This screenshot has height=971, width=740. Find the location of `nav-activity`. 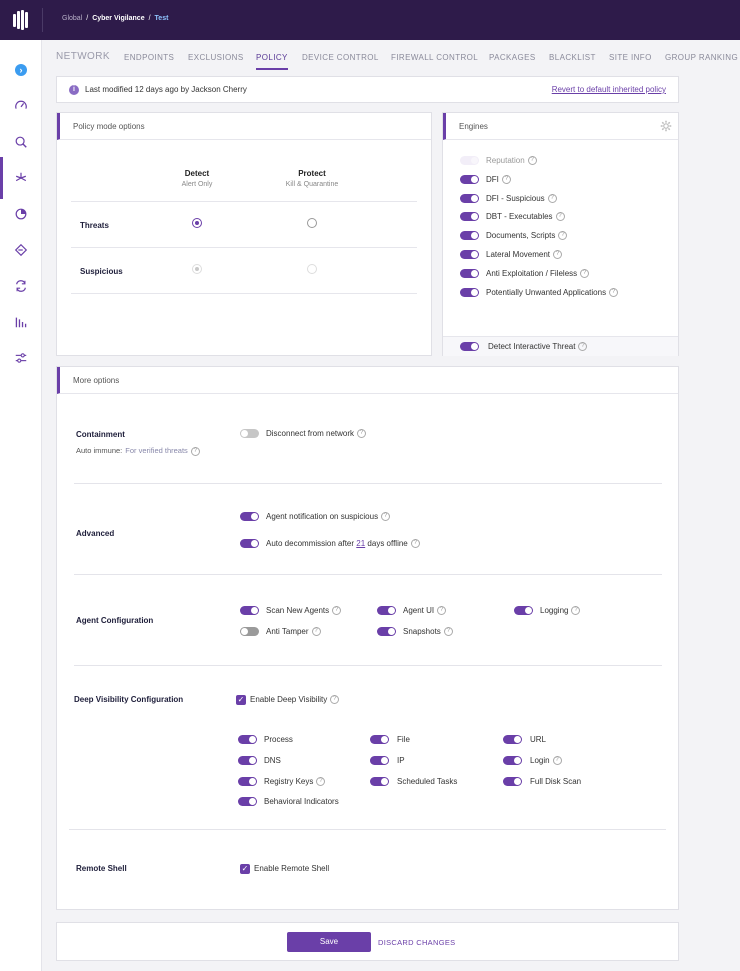

nav-activity is located at coordinates (21, 286).